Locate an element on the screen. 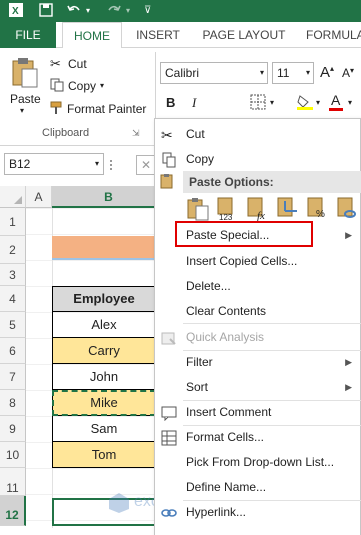  paste-button: Paste ▾ is located at coordinates (25, 84).